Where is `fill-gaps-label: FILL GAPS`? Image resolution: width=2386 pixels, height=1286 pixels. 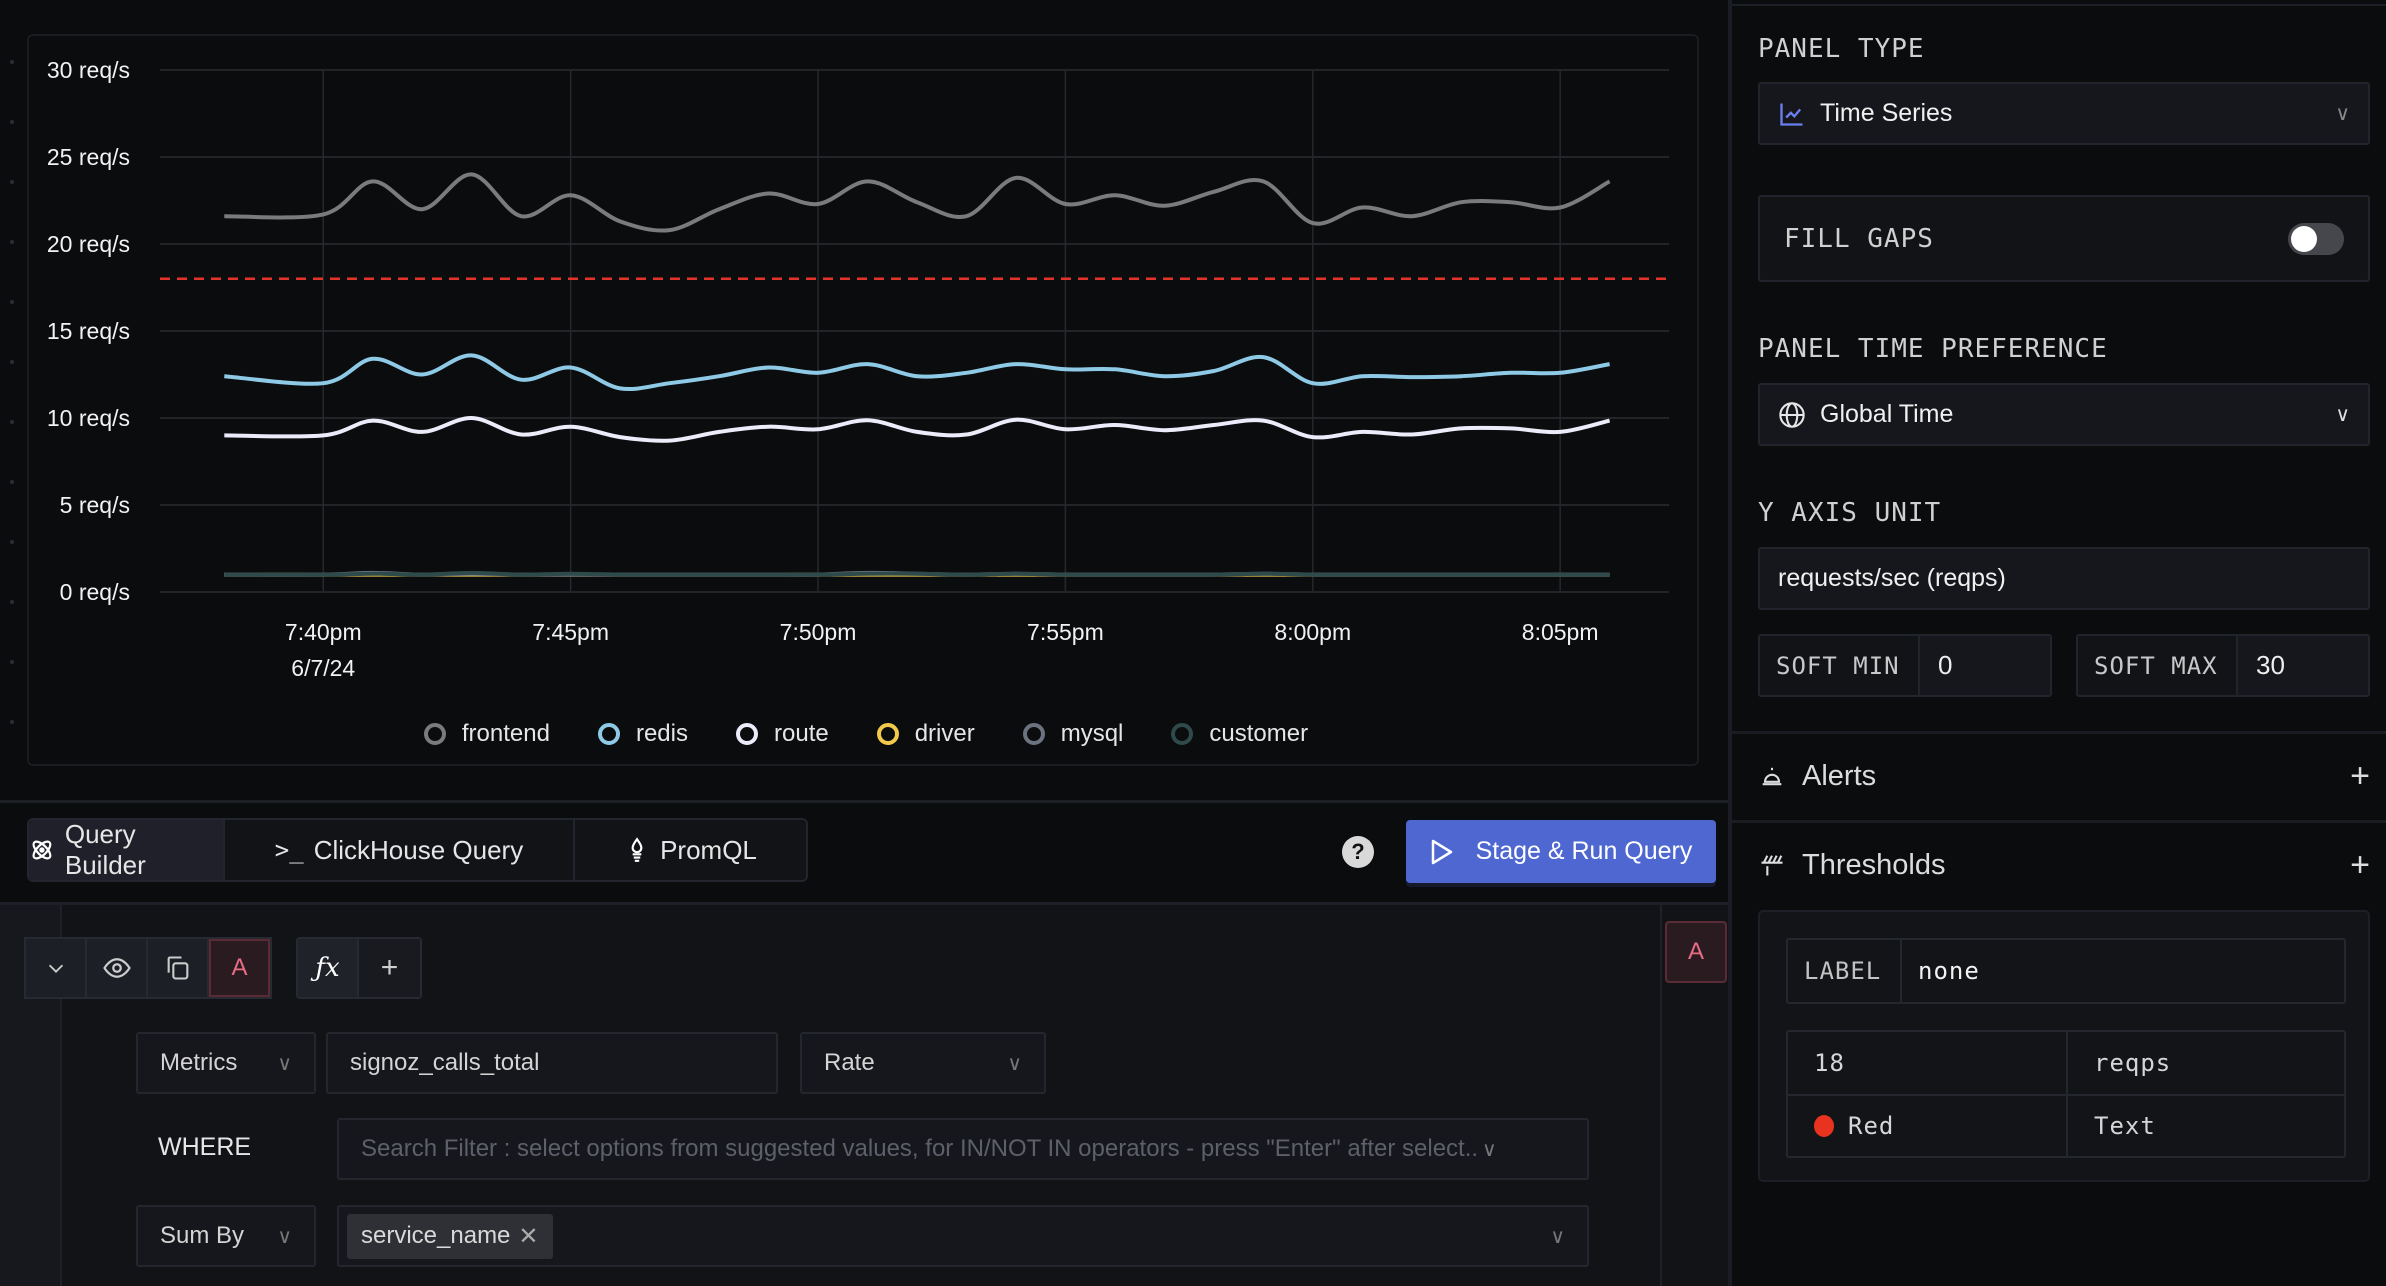 fill-gaps-label: FILL GAPS is located at coordinates (1859, 238).